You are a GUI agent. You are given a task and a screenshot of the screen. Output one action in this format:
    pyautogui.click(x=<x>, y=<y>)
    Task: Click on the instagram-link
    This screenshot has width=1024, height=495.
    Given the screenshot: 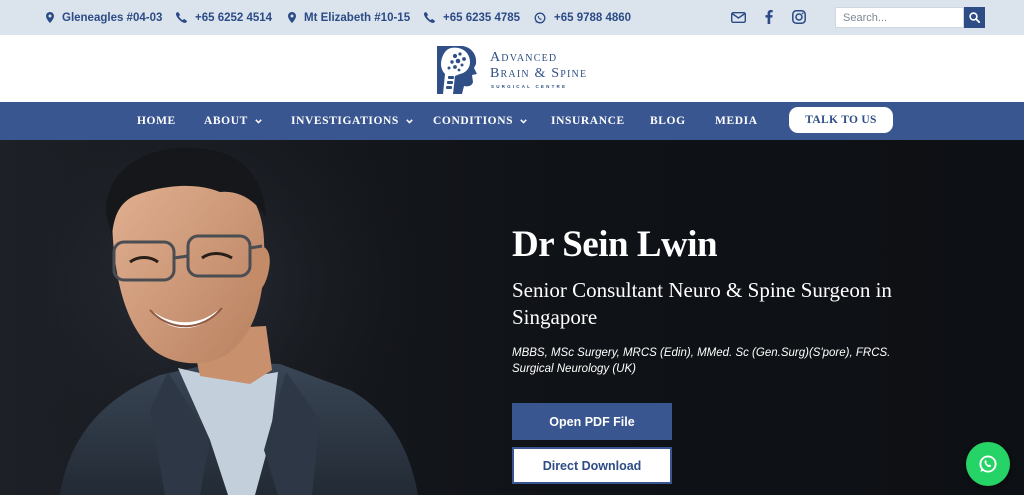 What is the action you would take?
    pyautogui.click(x=799, y=17)
    